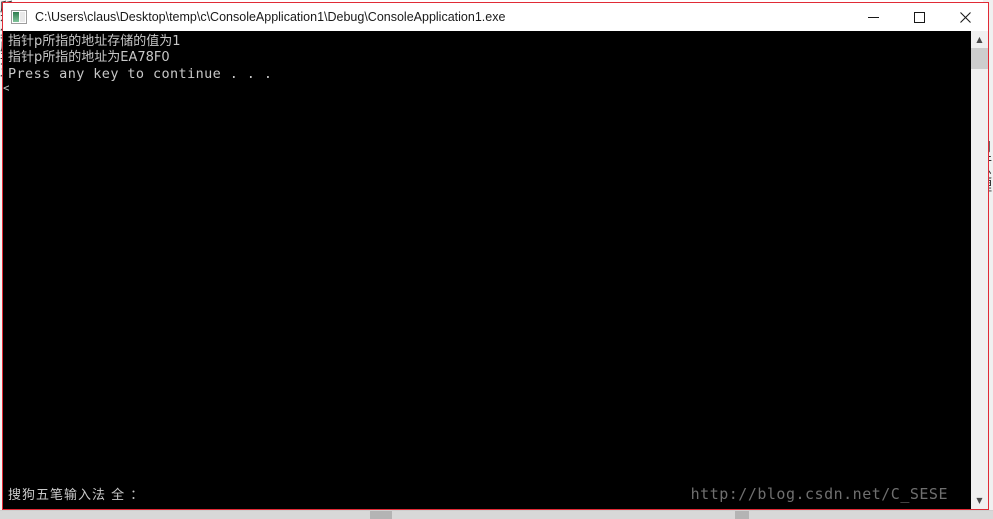  I want to click on scrollbar-thumb, so click(979, 58).